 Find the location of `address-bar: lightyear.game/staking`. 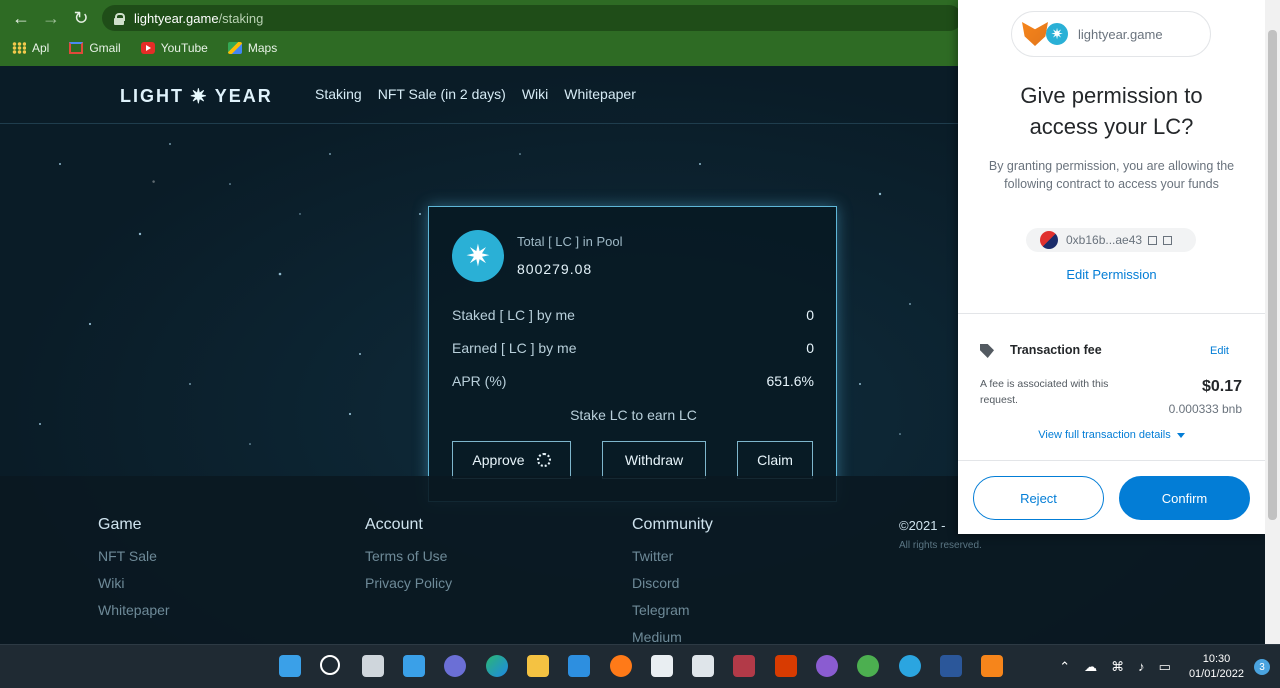

address-bar: lightyear.game/staking is located at coordinates (532, 18).